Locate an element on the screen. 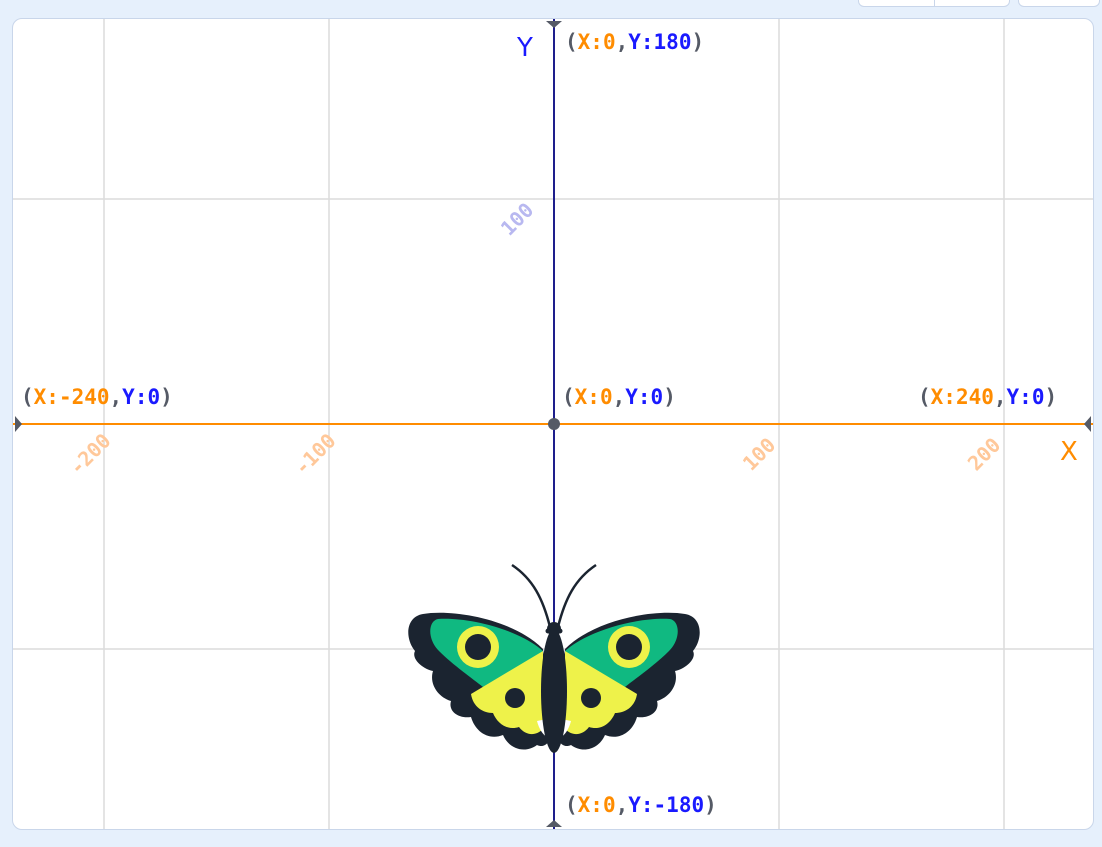 This screenshot has height=847, width=1102. x-axis-right-marker is located at coordinates (1087, 424).